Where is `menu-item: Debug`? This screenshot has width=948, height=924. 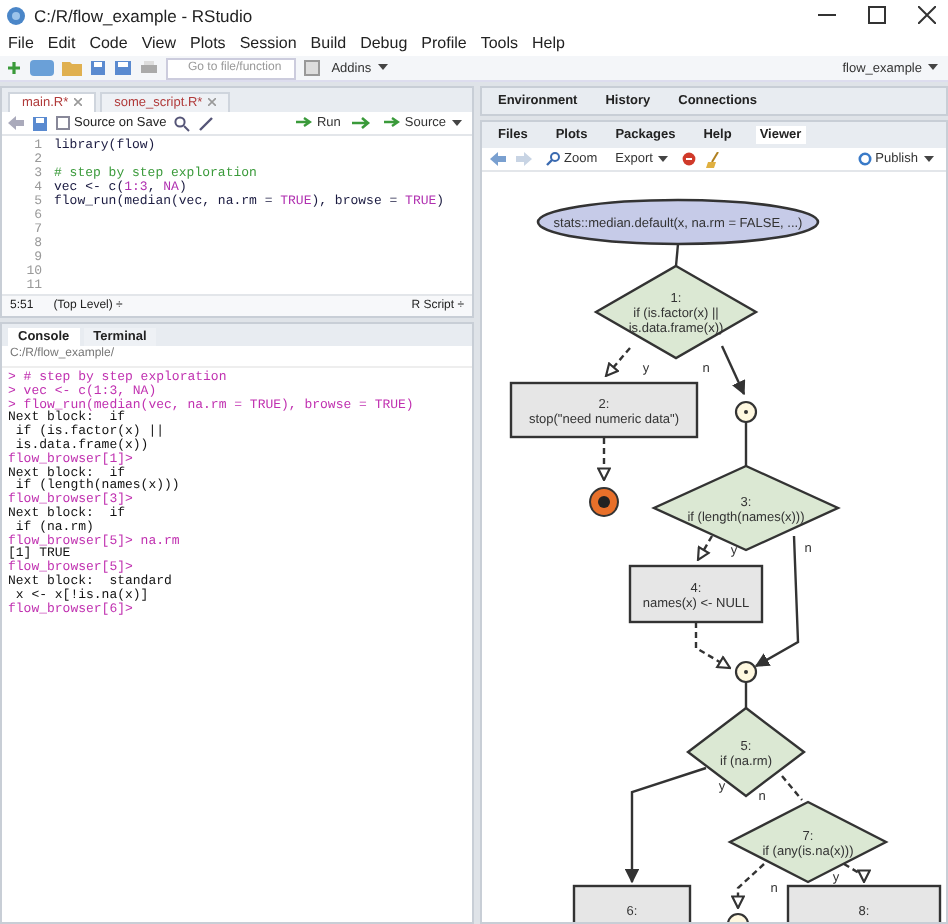
menu-item: Debug is located at coordinates (384, 43).